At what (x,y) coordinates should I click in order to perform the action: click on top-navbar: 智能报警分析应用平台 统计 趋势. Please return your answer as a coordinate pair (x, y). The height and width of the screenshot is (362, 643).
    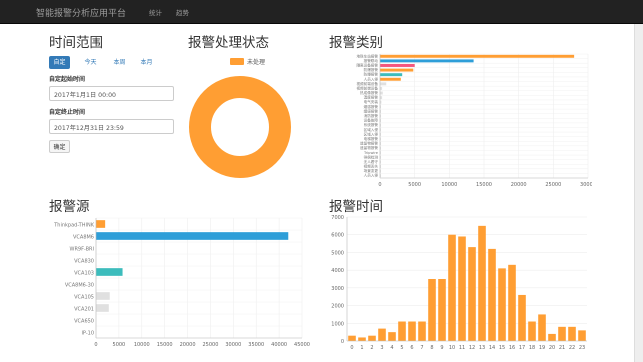
    Looking at the image, I should click on (321, 12).